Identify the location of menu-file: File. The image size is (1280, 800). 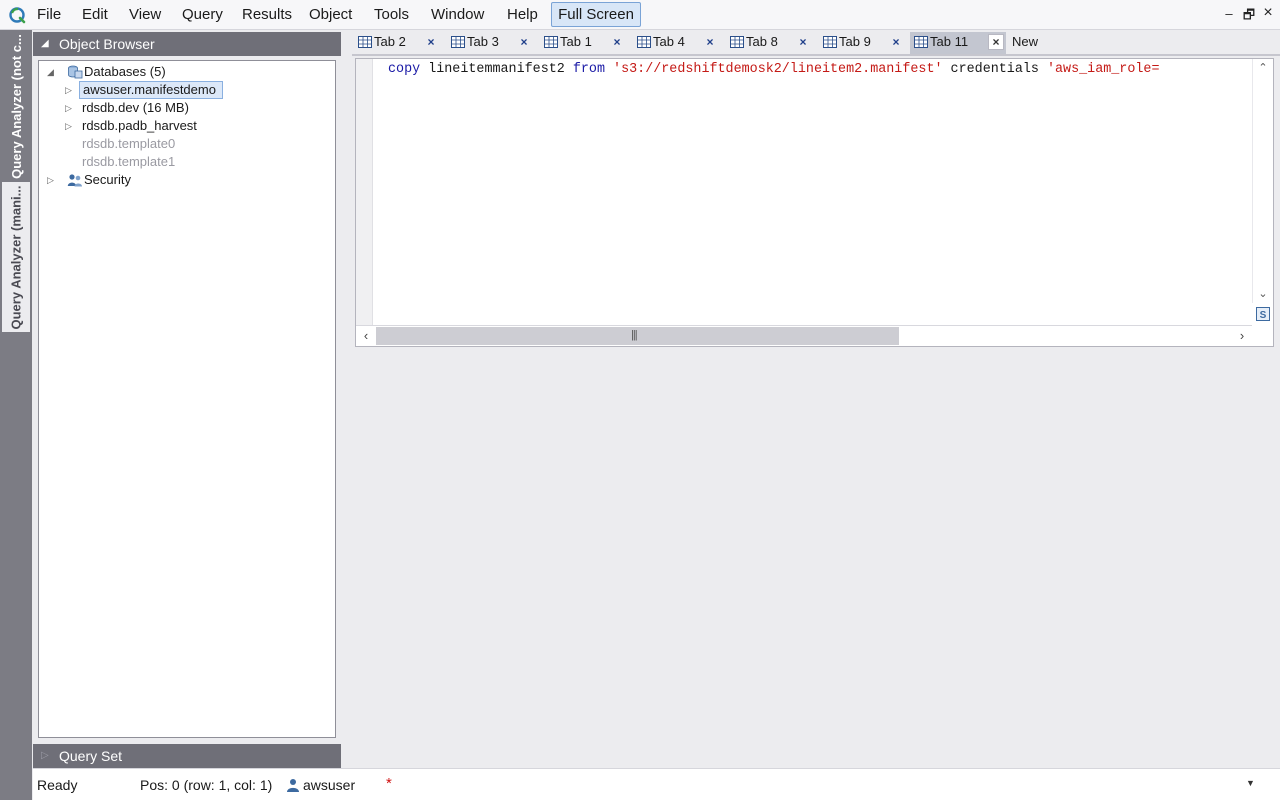
(49, 14).